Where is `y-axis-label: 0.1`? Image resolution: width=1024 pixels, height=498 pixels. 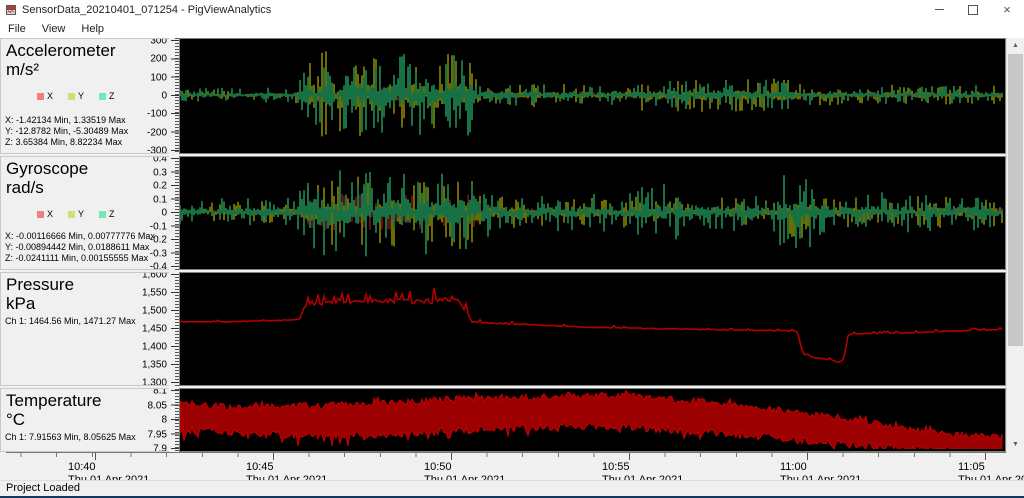
y-axis-label: 0.1 is located at coordinates (160, 199).